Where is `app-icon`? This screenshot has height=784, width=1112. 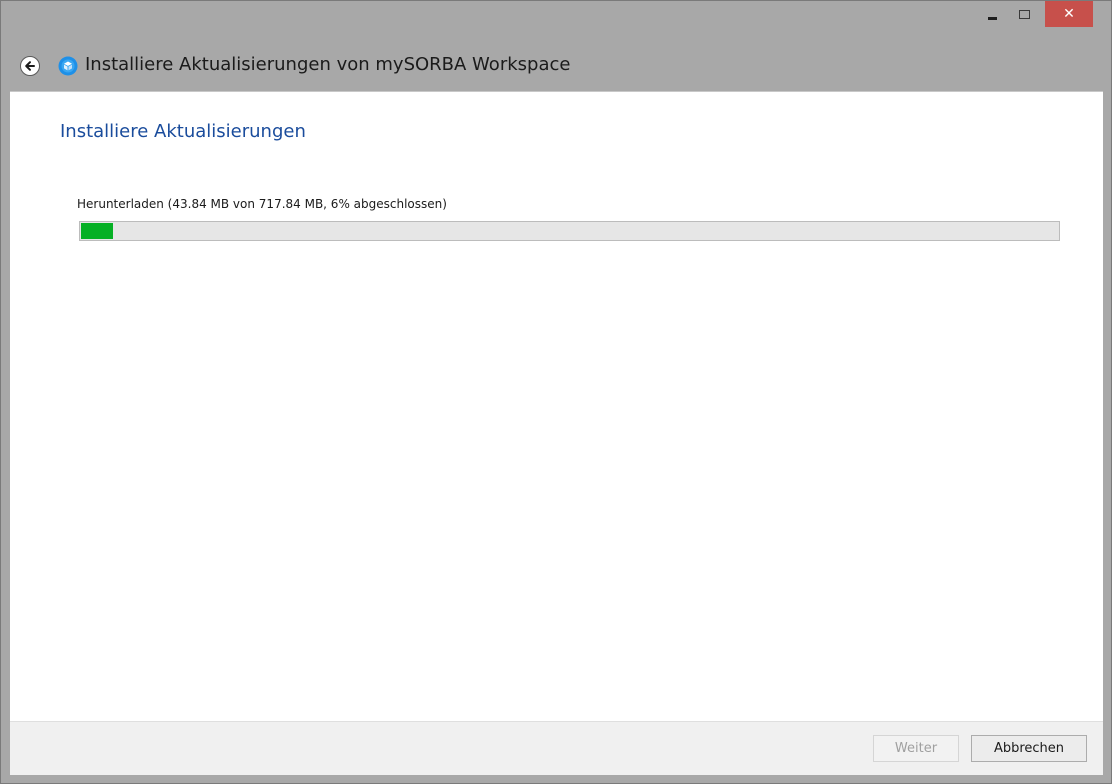
app-icon is located at coordinates (68, 66).